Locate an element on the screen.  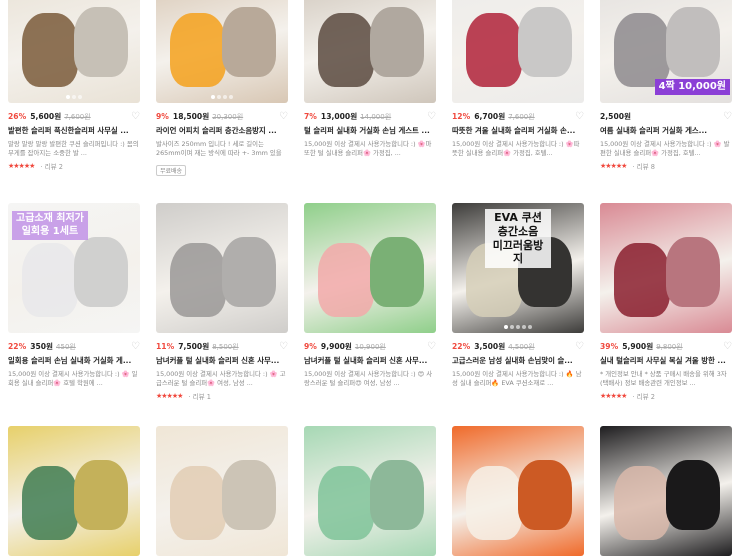
sale-price: 3,500원 is located at coordinates (490, 346).